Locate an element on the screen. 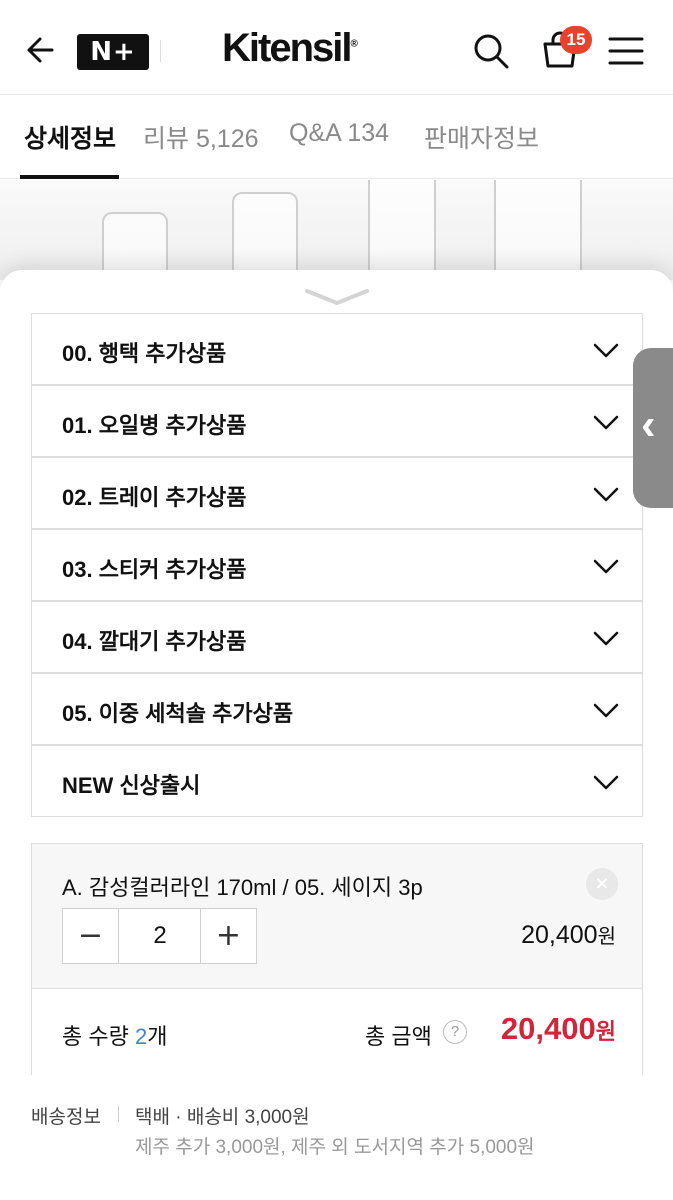 Image resolution: width=673 pixels, height=1200 pixels. back-arrow-icon is located at coordinates (42, 50).